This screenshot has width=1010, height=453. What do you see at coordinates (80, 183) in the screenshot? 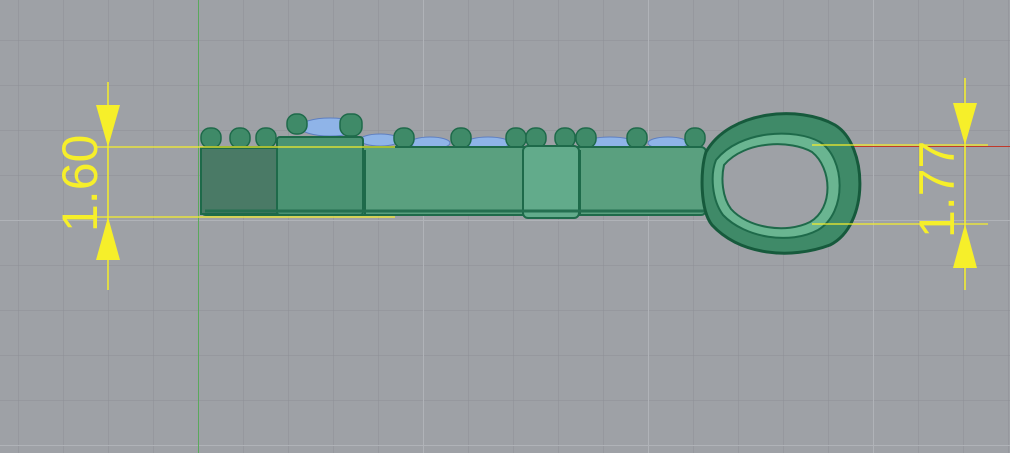
I see `dimension-value-left: 1.60` at bounding box center [80, 183].